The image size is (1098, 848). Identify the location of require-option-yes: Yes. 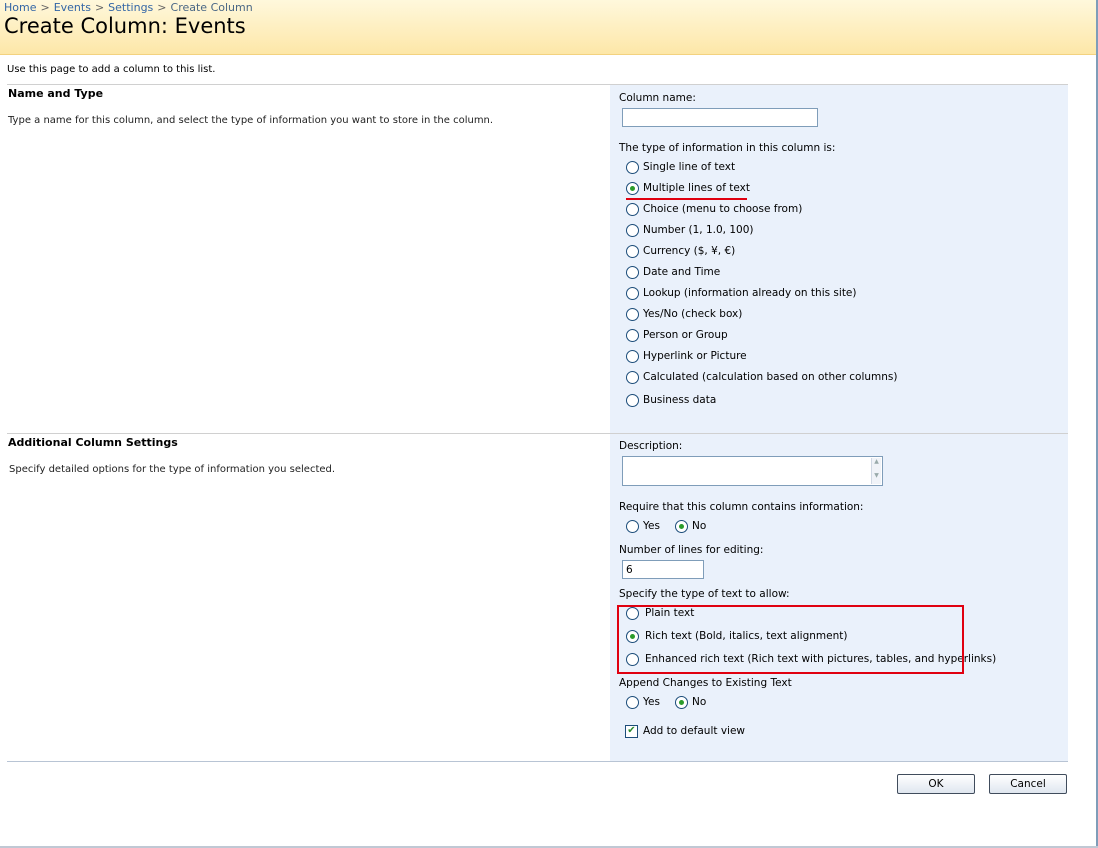
(643, 526).